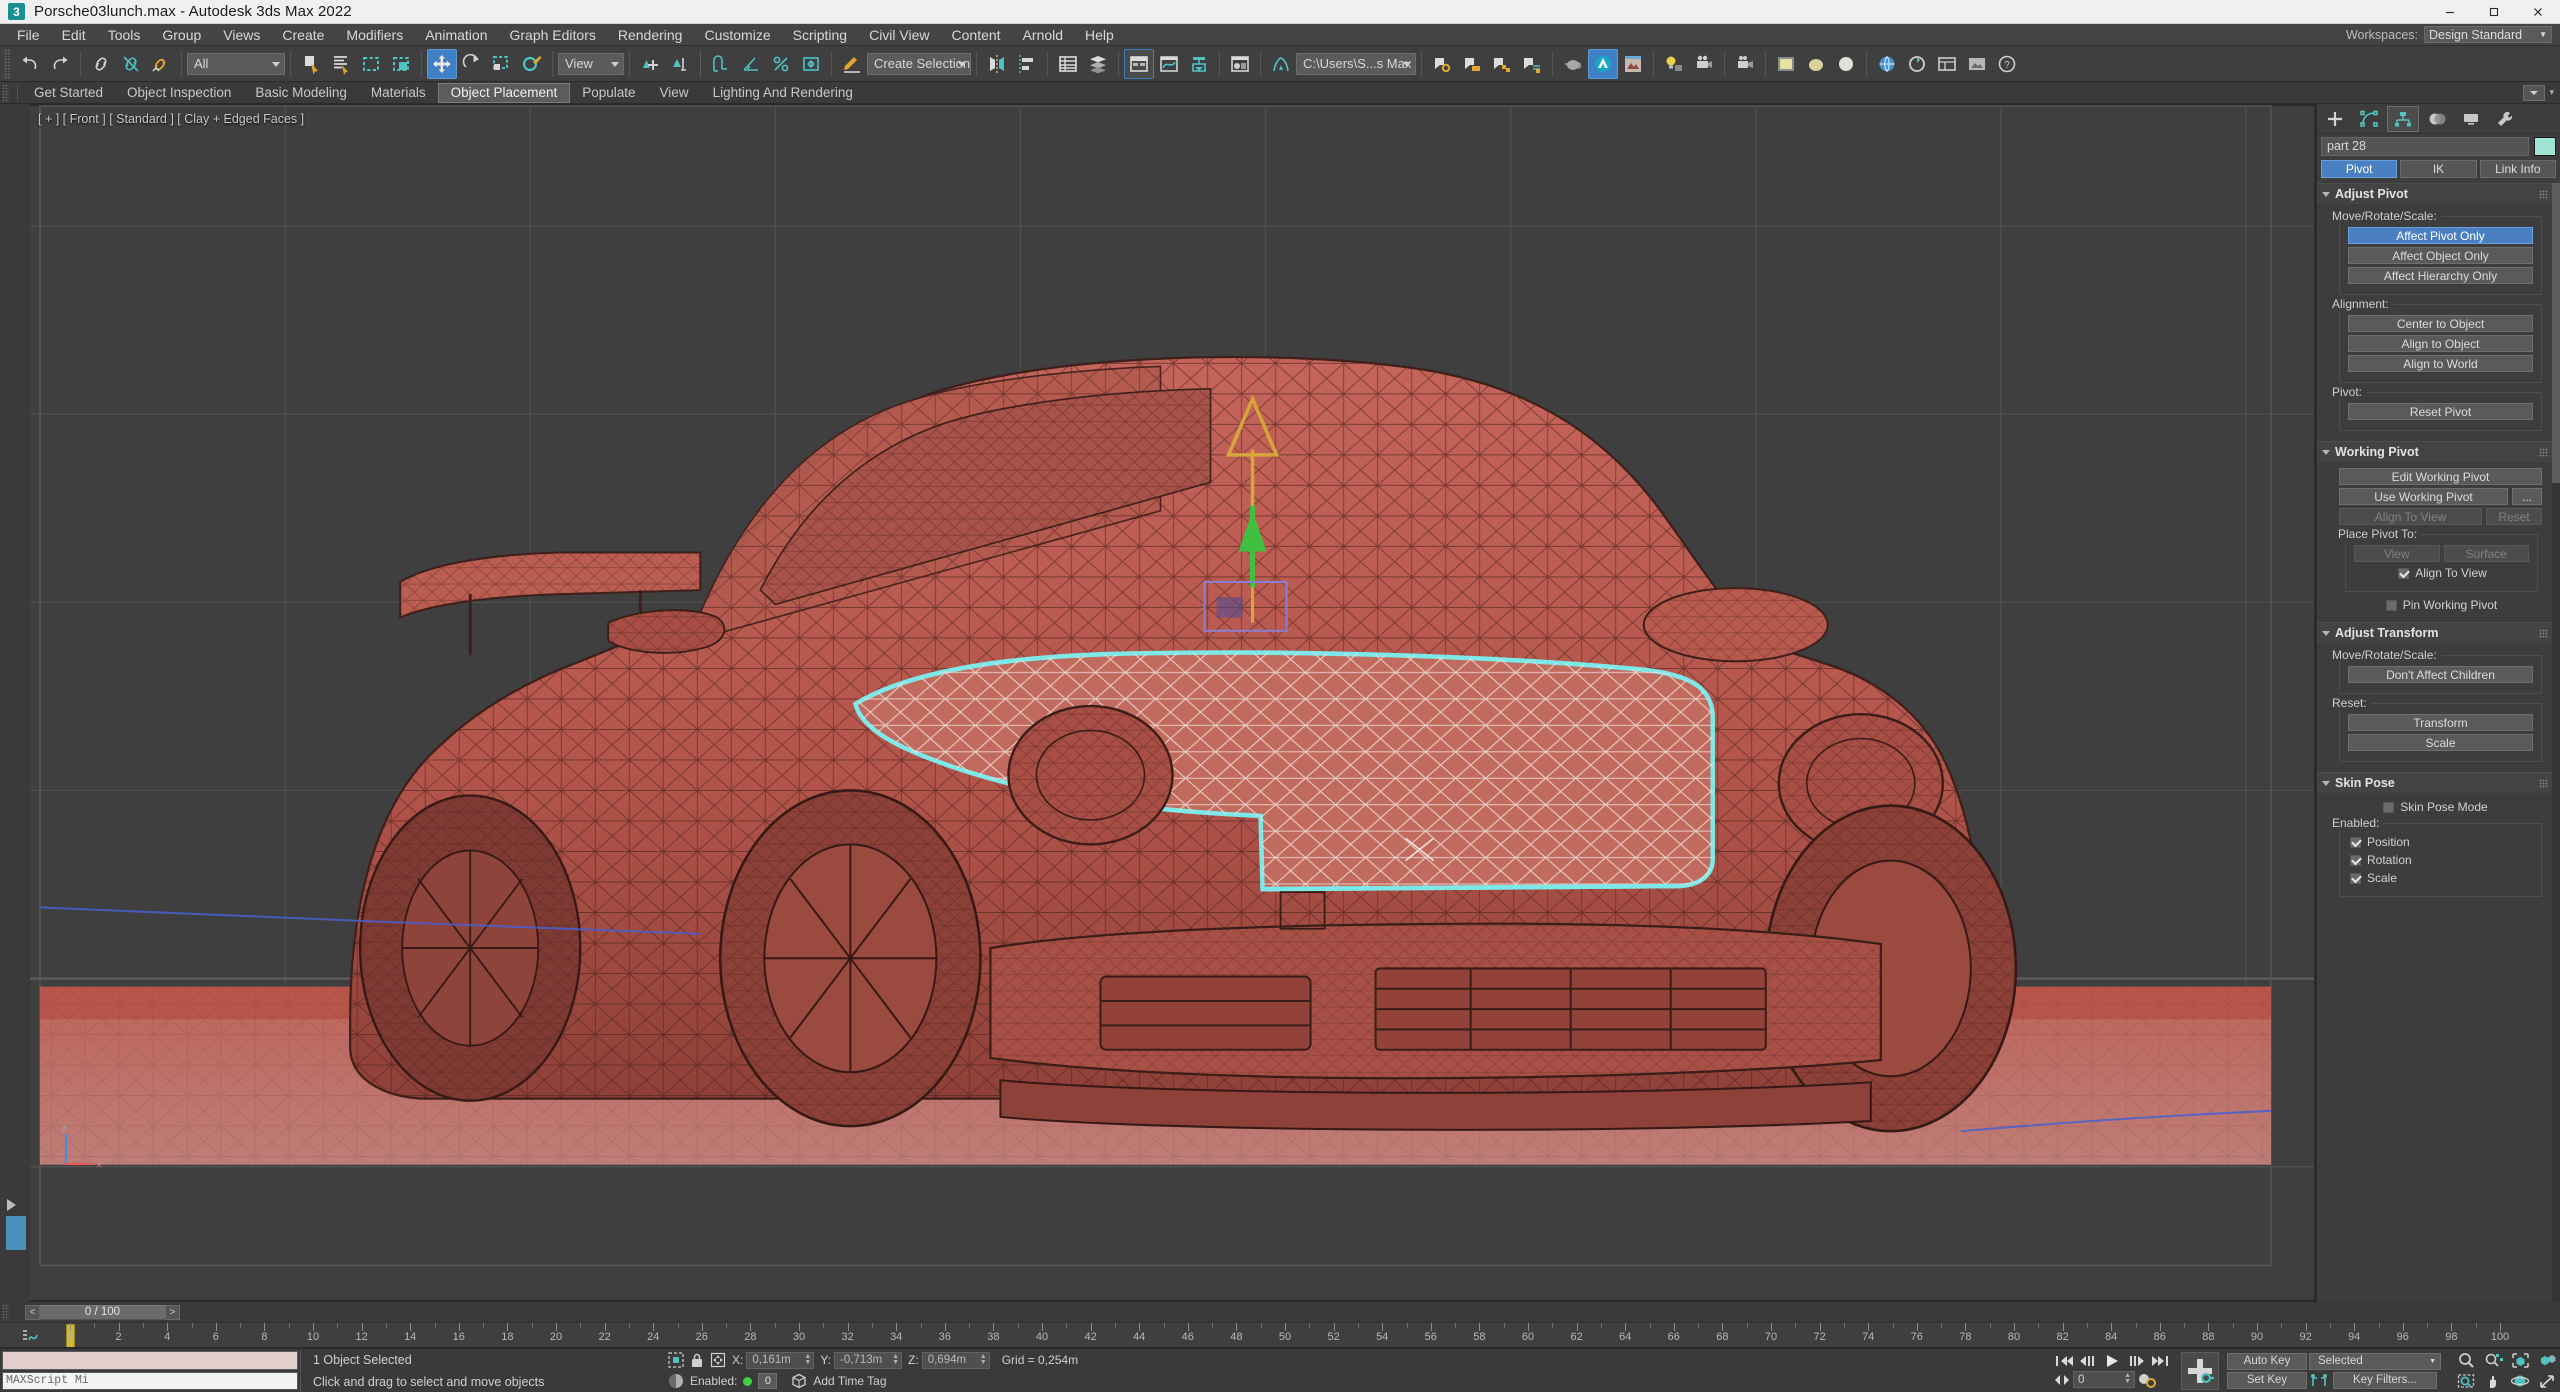  Describe the element at coordinates (74, 35) in the screenshot. I see `menu-edit: Edit` at that location.